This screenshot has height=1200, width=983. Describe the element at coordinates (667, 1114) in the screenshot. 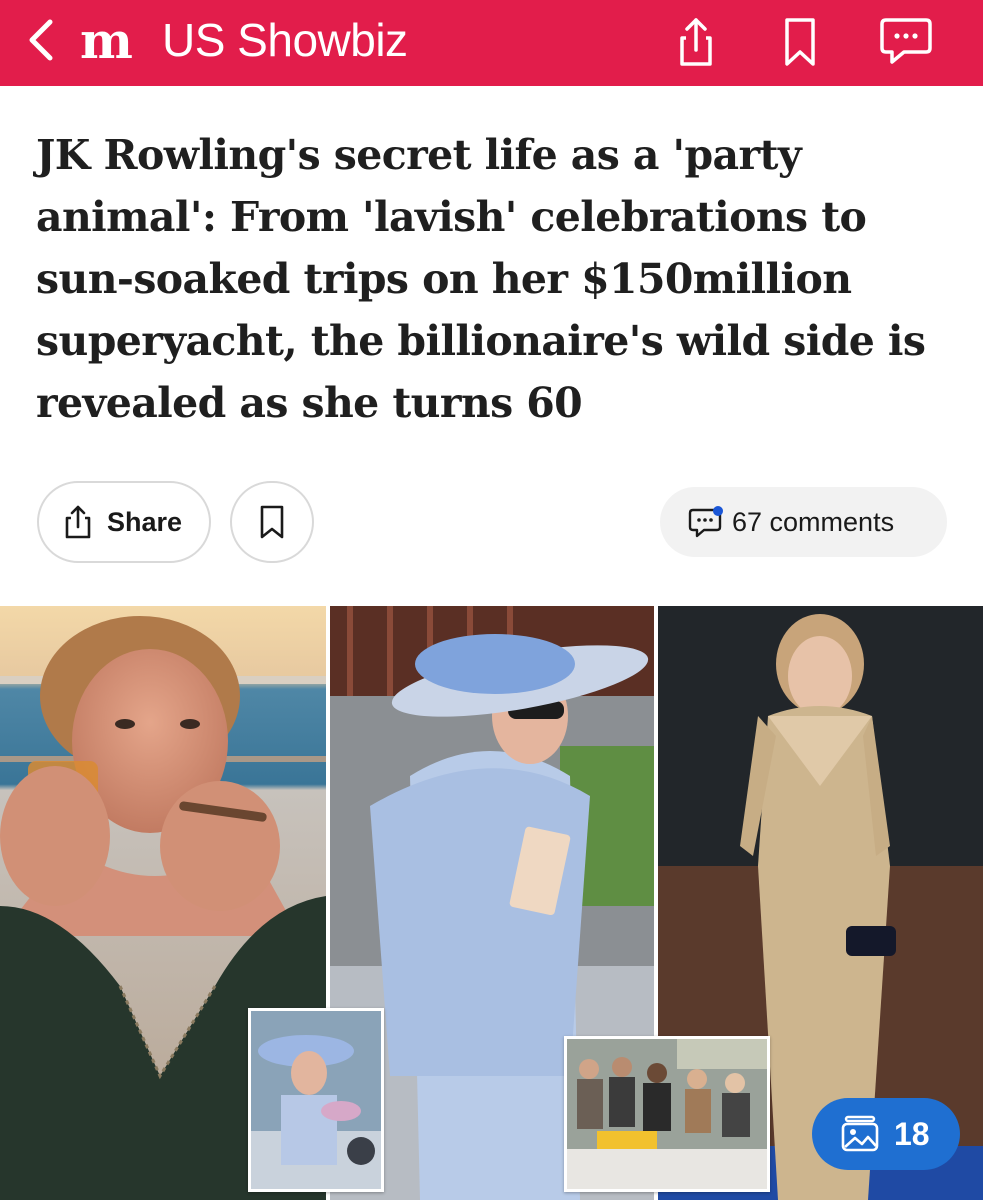

I see `inset-photo-party-group` at that location.